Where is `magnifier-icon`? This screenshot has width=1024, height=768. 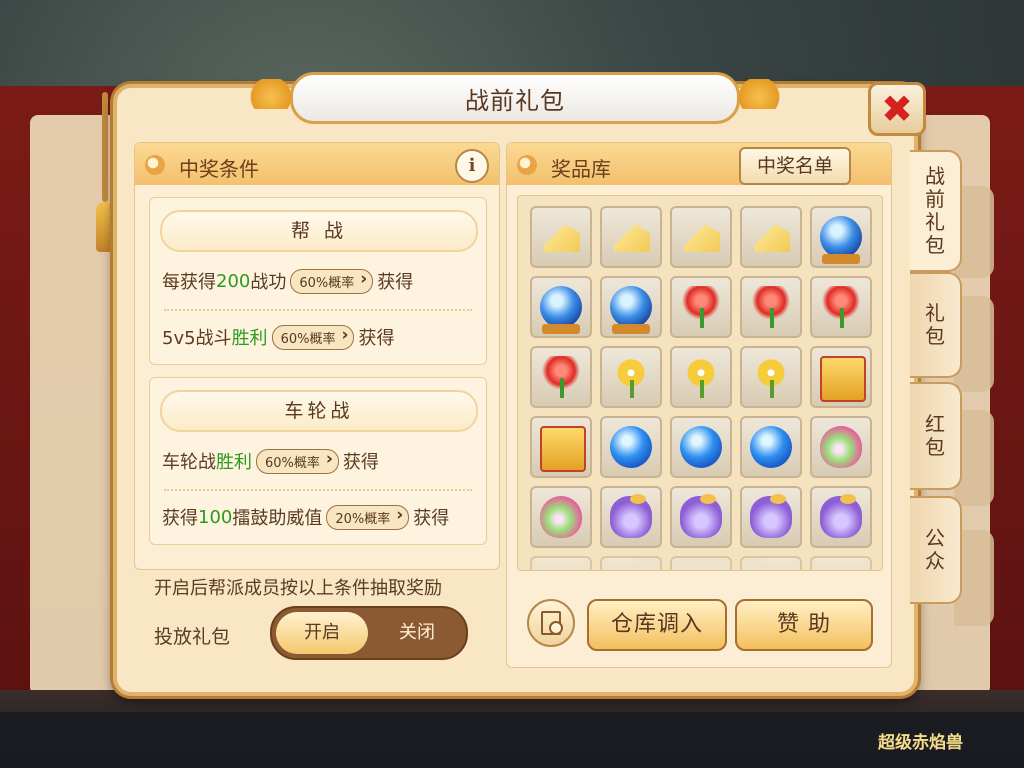 magnifier-icon is located at coordinates (556, 628).